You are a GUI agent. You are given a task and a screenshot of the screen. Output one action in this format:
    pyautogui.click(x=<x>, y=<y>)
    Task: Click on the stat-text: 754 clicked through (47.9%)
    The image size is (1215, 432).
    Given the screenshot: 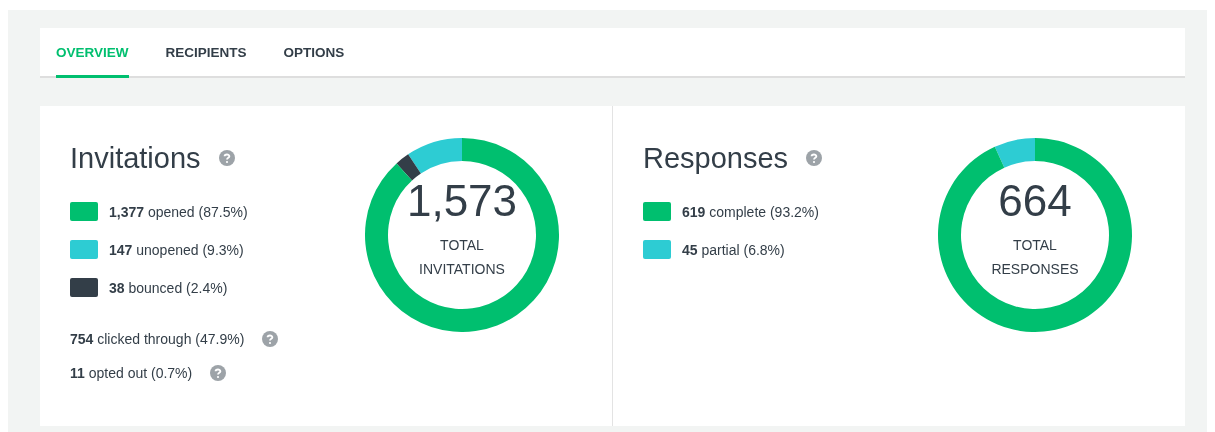 What is the action you would take?
    pyautogui.click(x=157, y=339)
    